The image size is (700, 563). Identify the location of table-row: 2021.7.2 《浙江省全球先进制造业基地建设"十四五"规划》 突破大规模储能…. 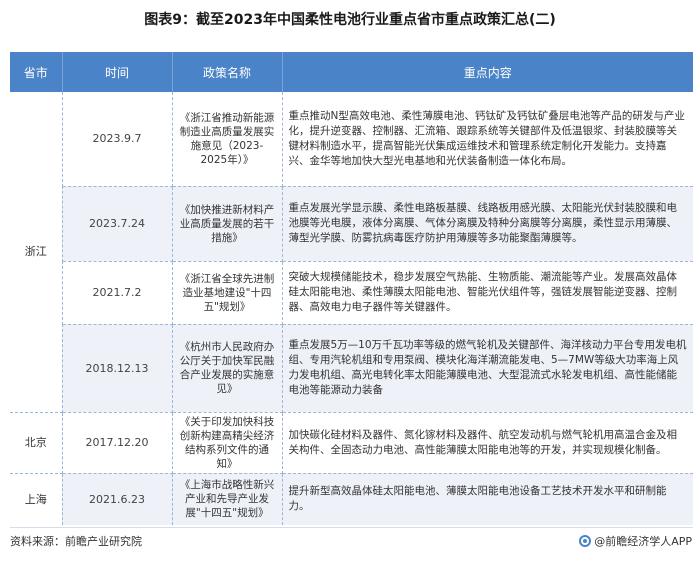
(351, 293).